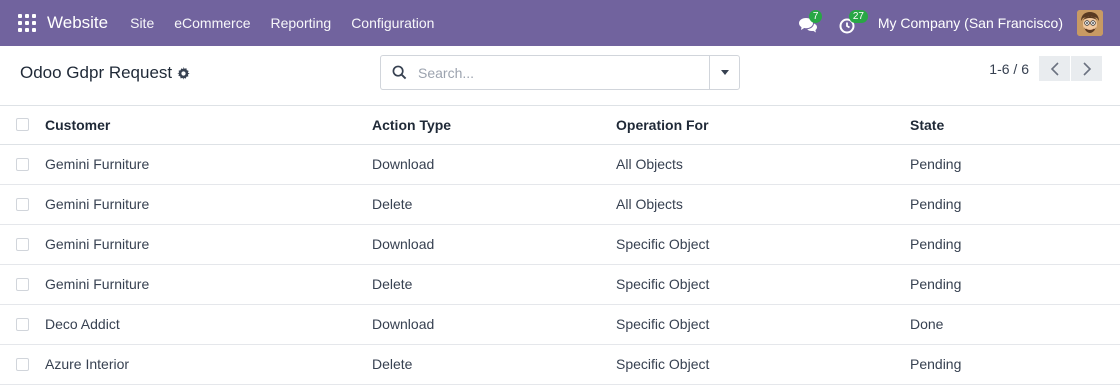  What do you see at coordinates (970, 23) in the screenshot?
I see `company-switcher: My Company (San Francisco)` at bounding box center [970, 23].